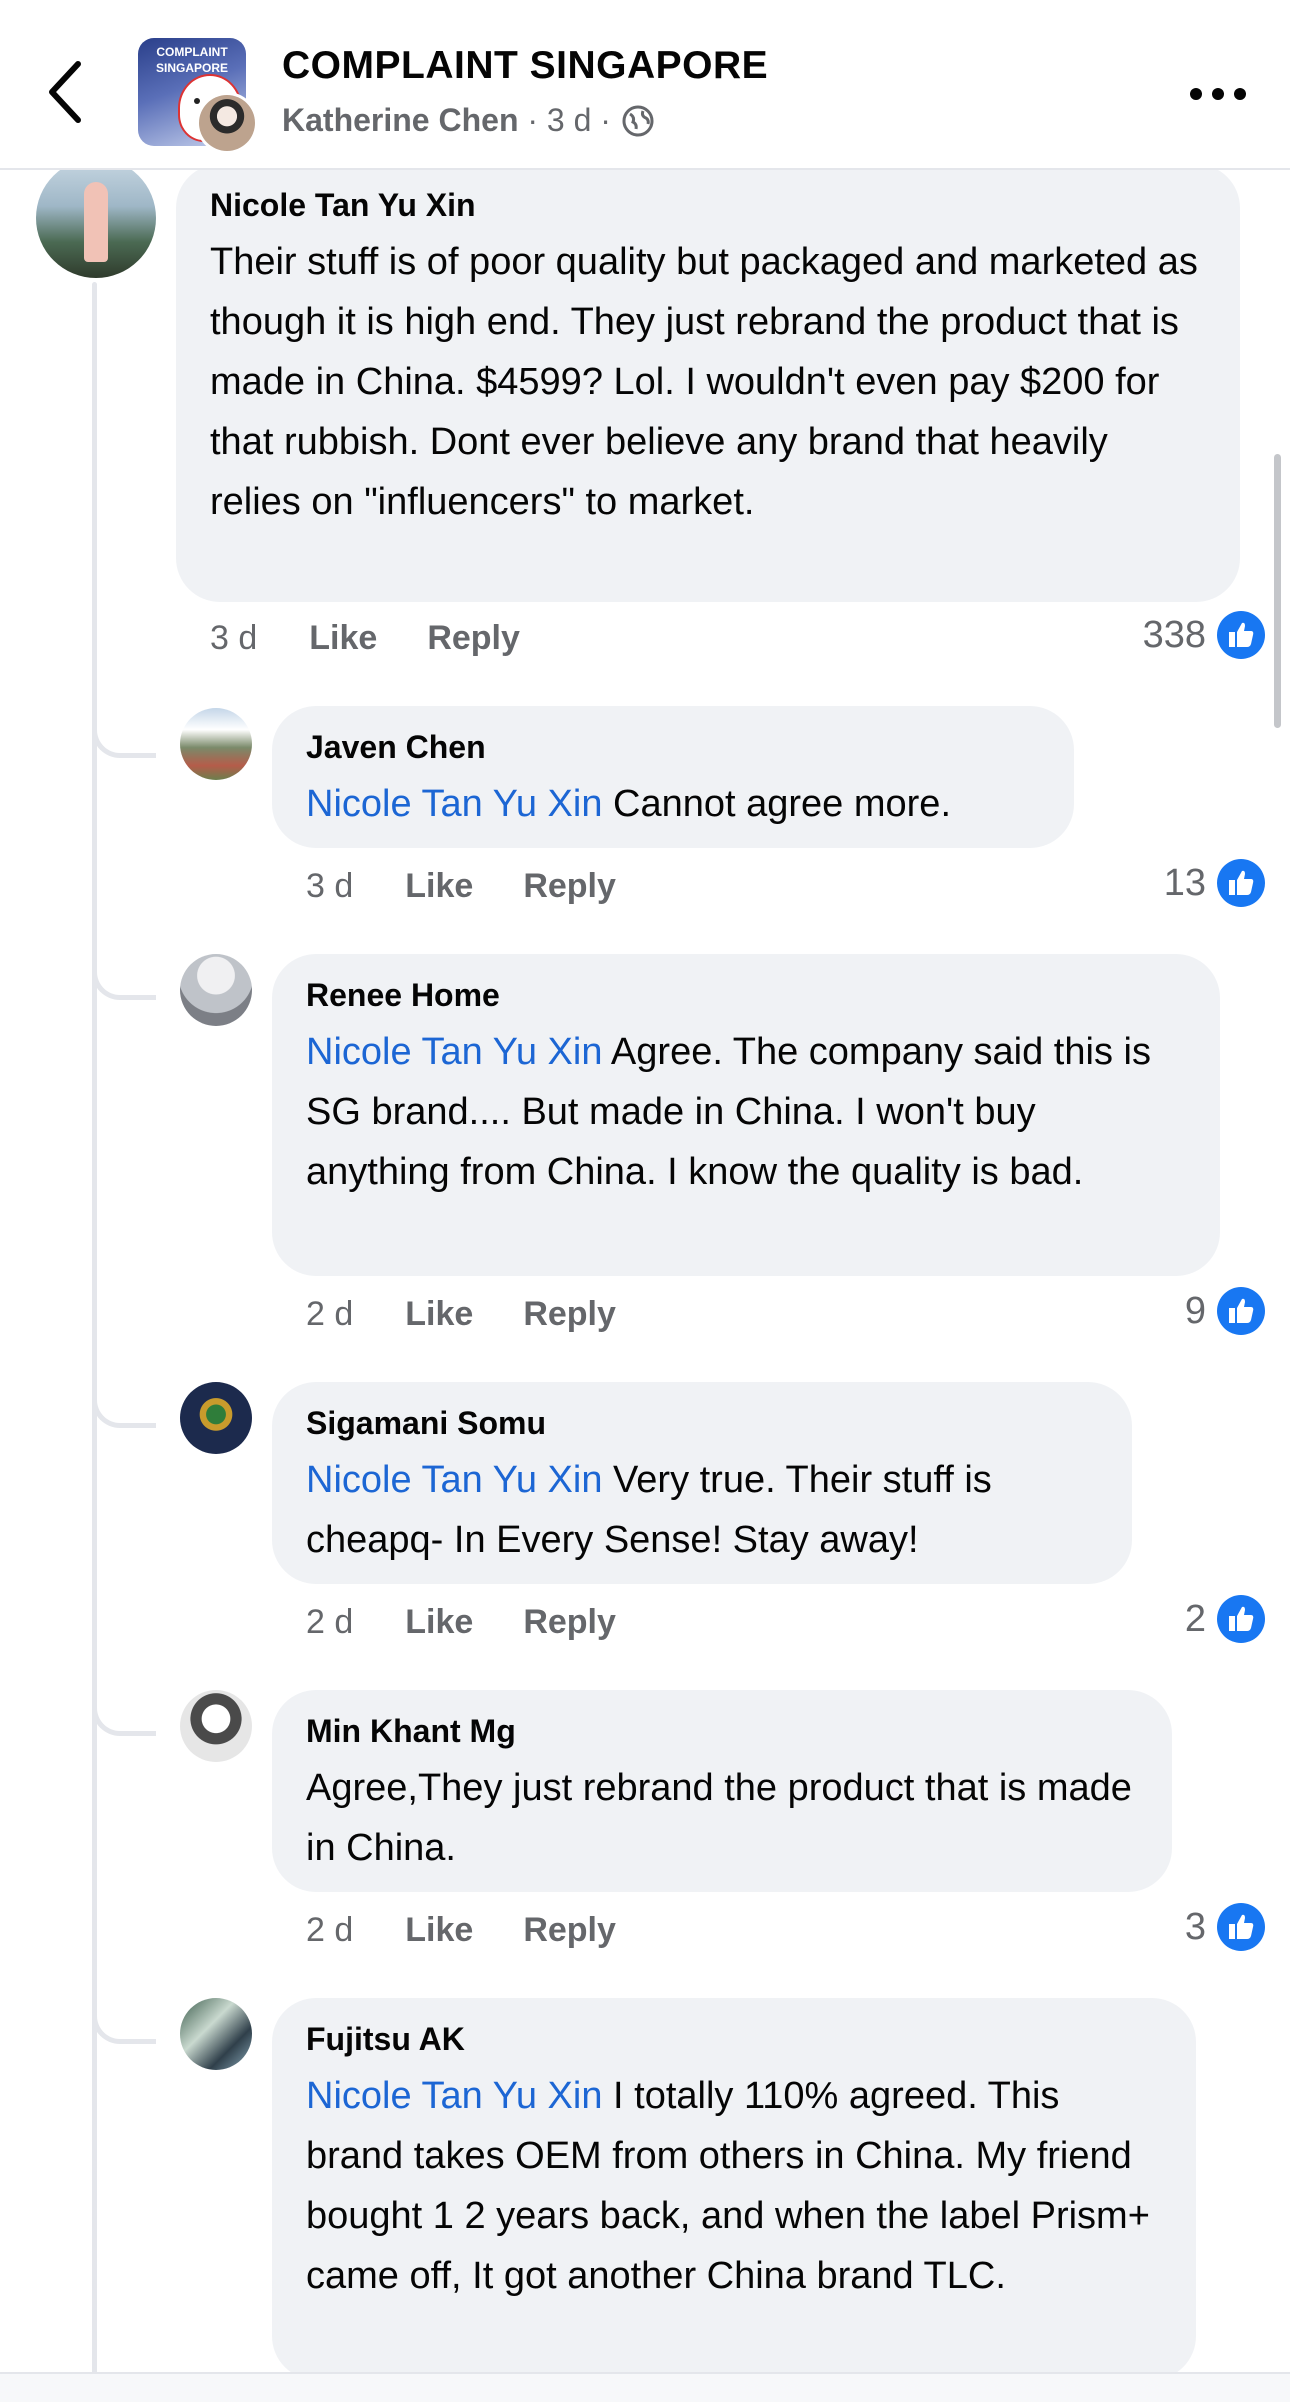 Image resolution: width=1290 pixels, height=2402 pixels. I want to click on reaction-count: 13, so click(1184, 882).